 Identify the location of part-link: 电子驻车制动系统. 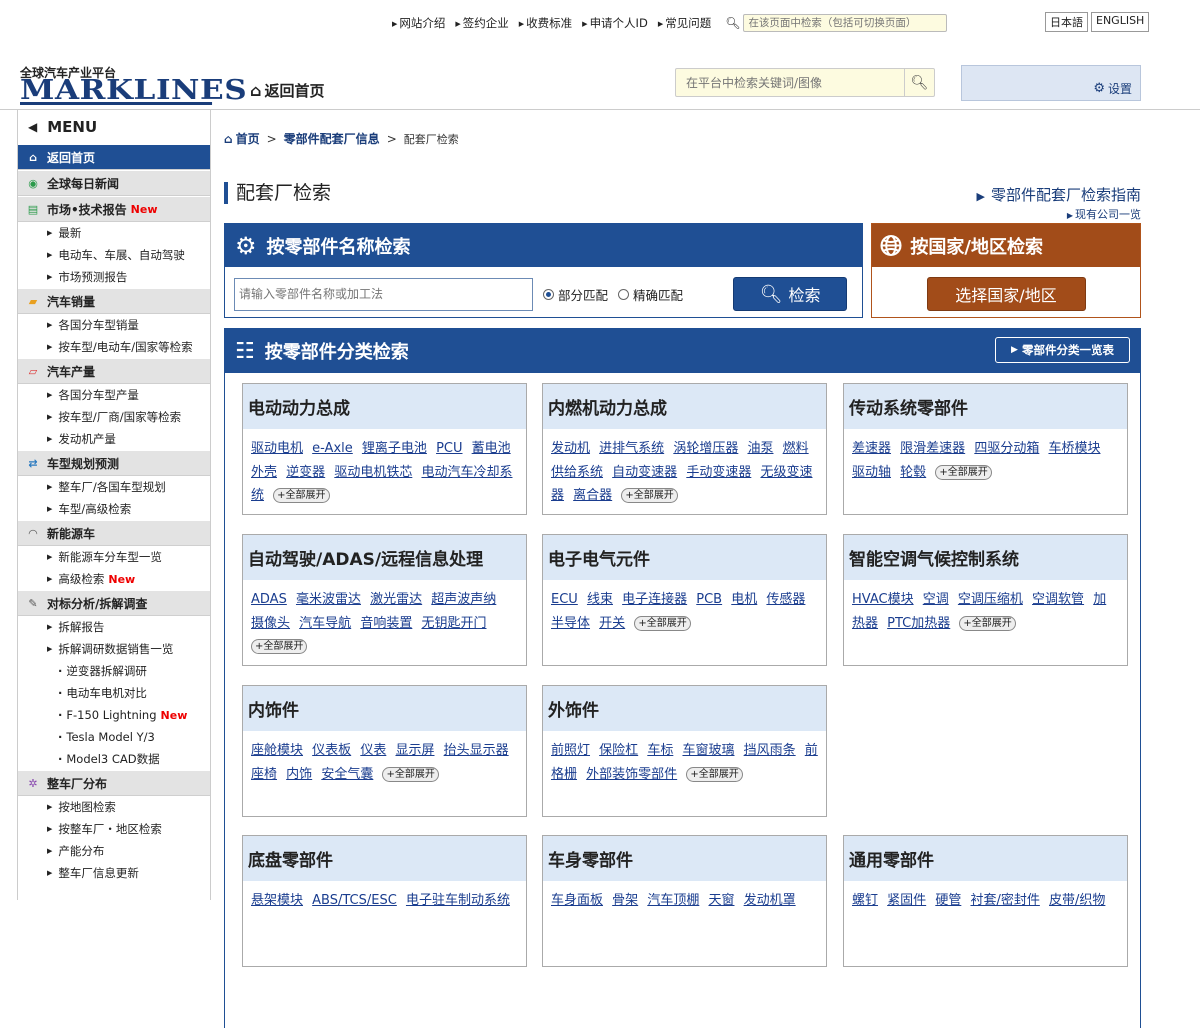
(458, 900).